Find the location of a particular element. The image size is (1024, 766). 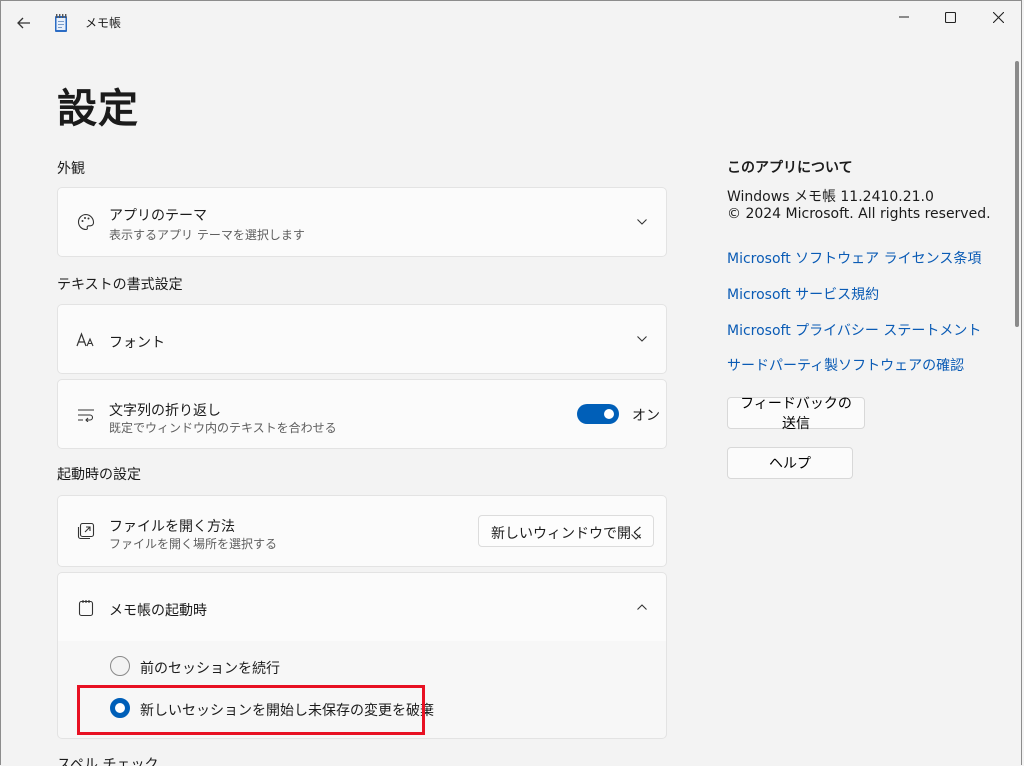

close-button is located at coordinates (998, 17).